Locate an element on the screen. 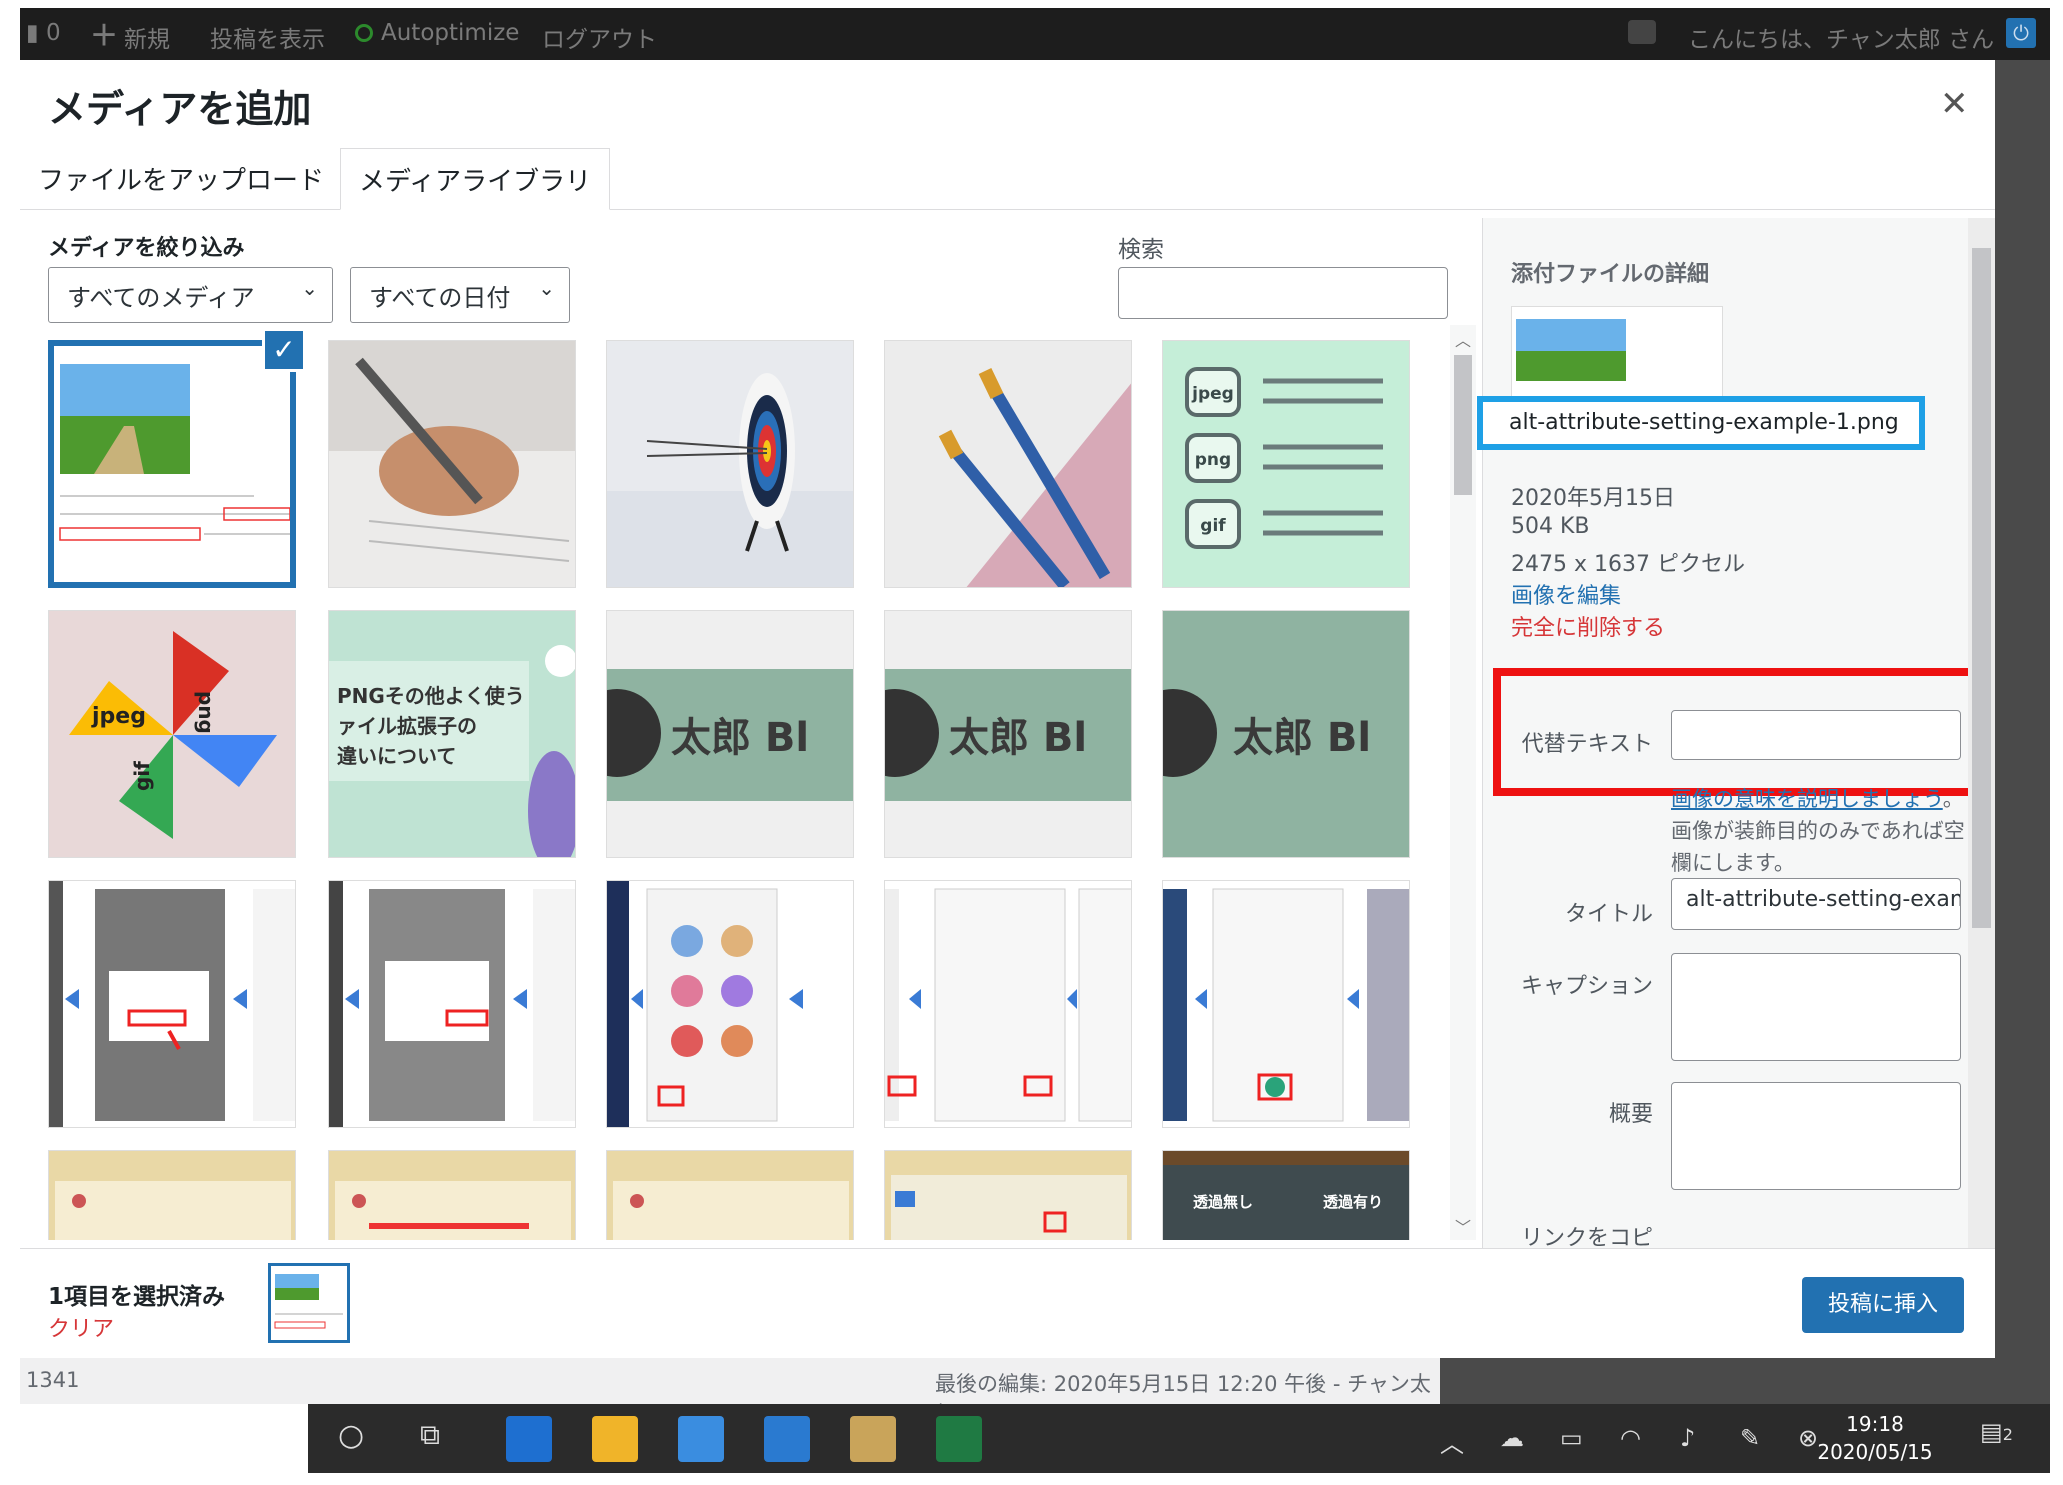 The width and height of the screenshot is (2063, 1485). cortana-icon: ○ is located at coordinates (351, 1435).